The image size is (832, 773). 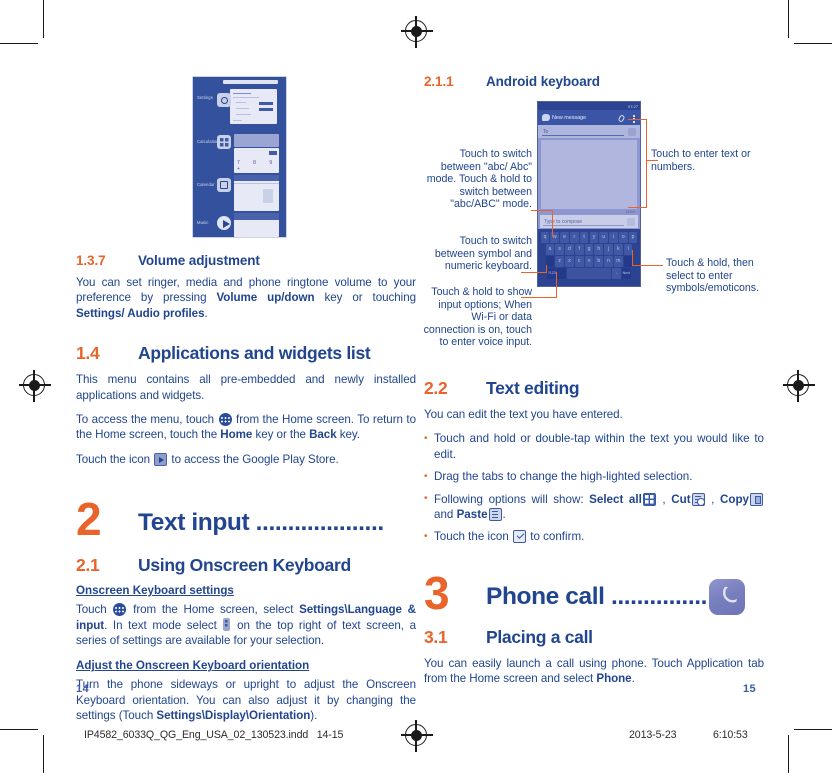 What do you see at coordinates (564, 237) in the screenshot?
I see `key: e` at bounding box center [564, 237].